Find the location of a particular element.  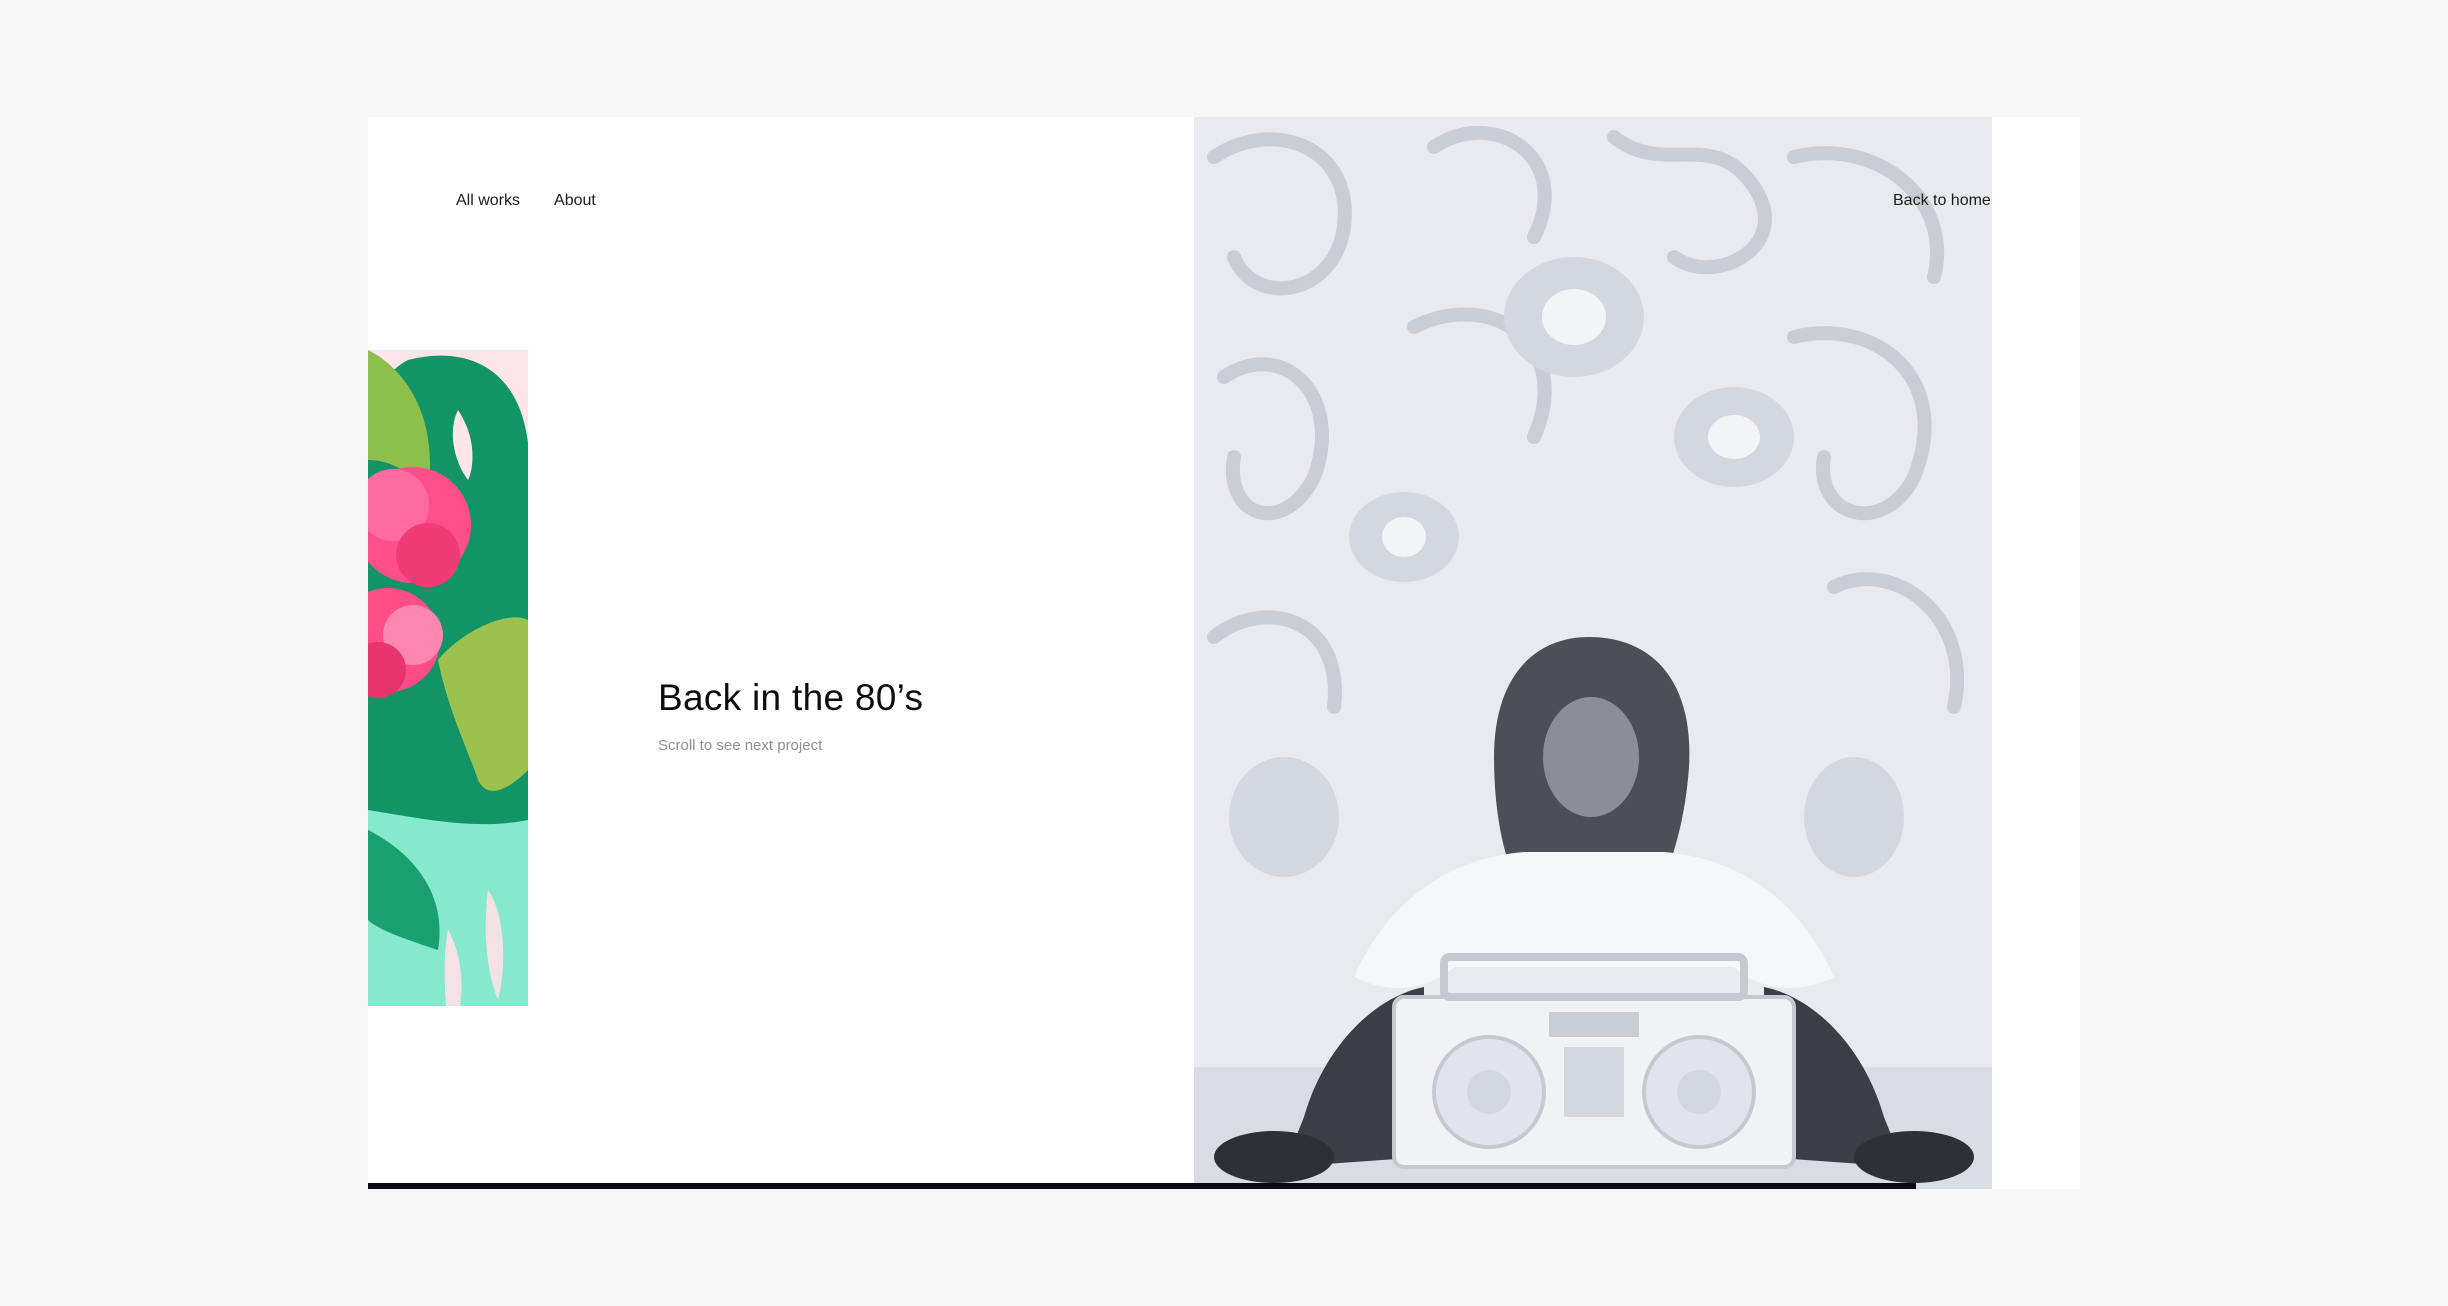

scroll-progress-bar is located at coordinates (1224, 1186).